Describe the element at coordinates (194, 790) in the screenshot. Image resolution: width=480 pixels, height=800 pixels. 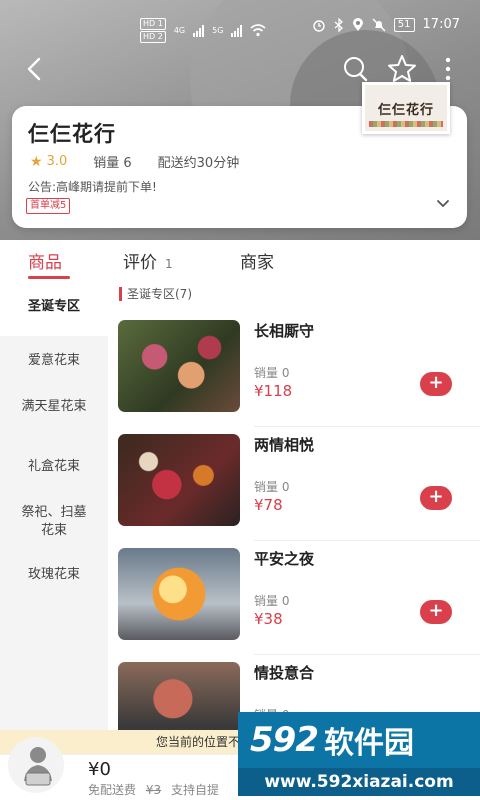
I see `self-pickup-label: 支持自提` at that location.